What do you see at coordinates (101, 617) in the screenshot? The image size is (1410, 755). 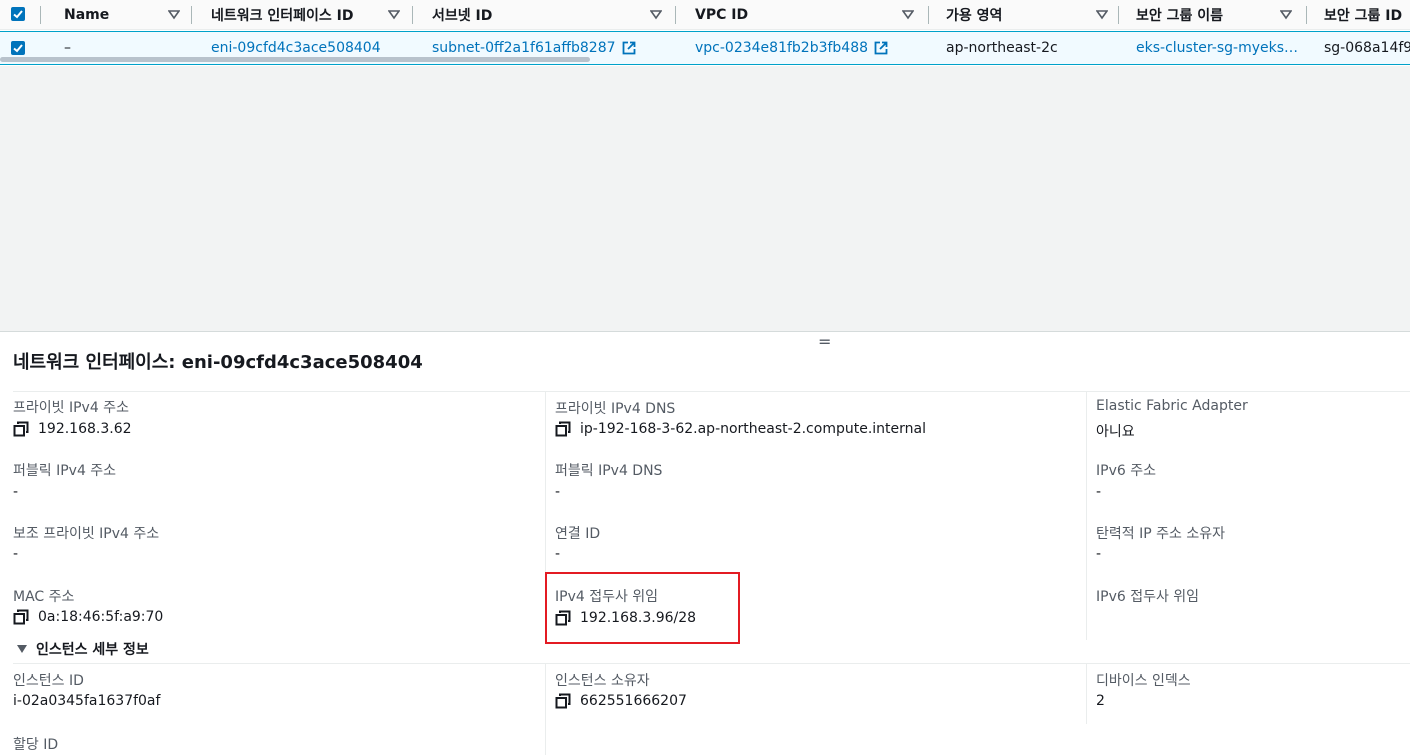 I see `mac-text: 0a:18:46:5f:a9:70` at bounding box center [101, 617].